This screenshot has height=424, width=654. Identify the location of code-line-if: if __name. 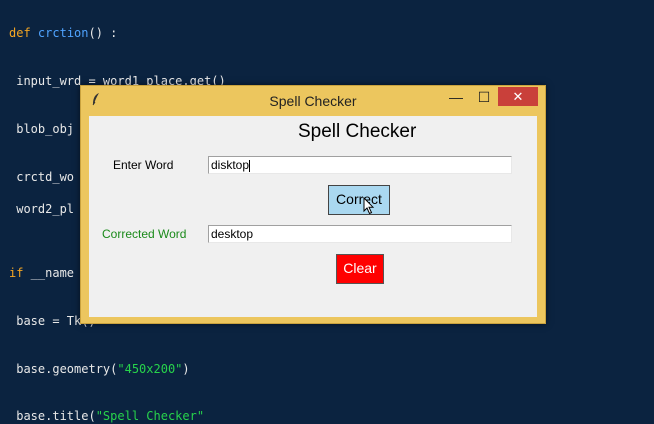
(41, 273).